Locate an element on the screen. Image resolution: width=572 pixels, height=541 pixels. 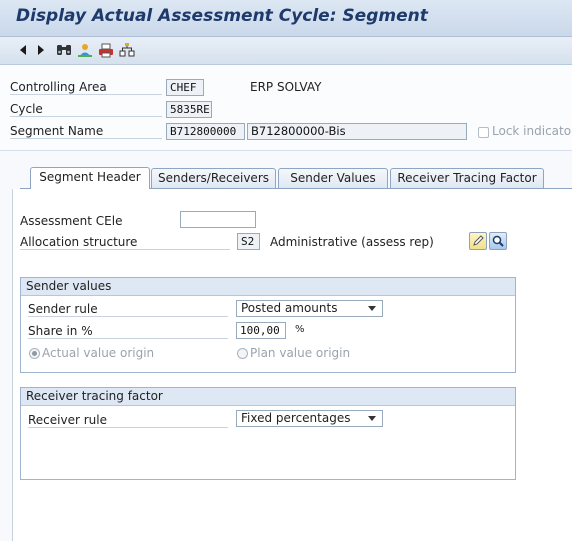
allocation-structure-label: Allocation structure is located at coordinates (125, 242).